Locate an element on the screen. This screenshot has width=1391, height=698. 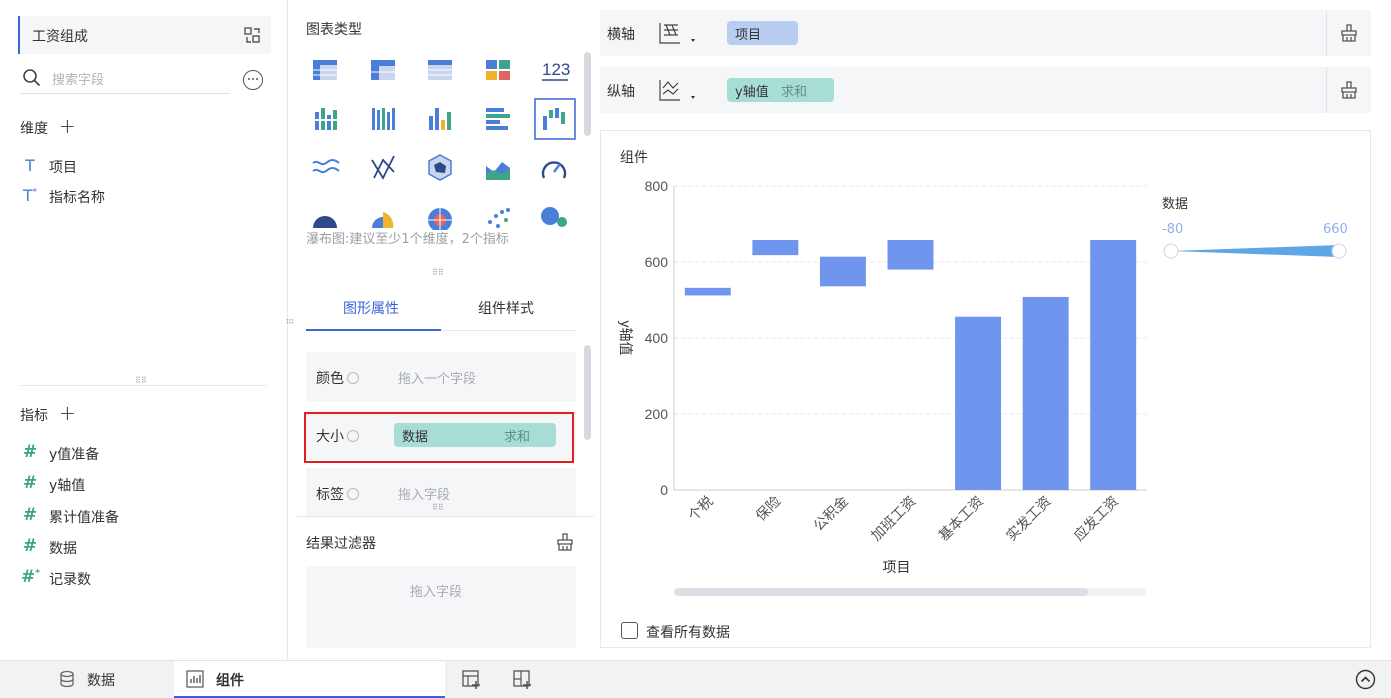
text-field-icon: T is located at coordinates (30, 165).